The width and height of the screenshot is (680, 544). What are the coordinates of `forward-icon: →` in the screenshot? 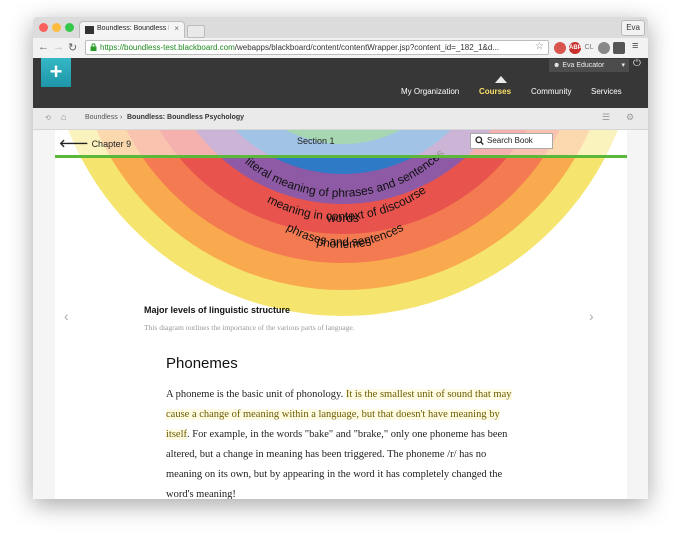 It's located at (58, 47).